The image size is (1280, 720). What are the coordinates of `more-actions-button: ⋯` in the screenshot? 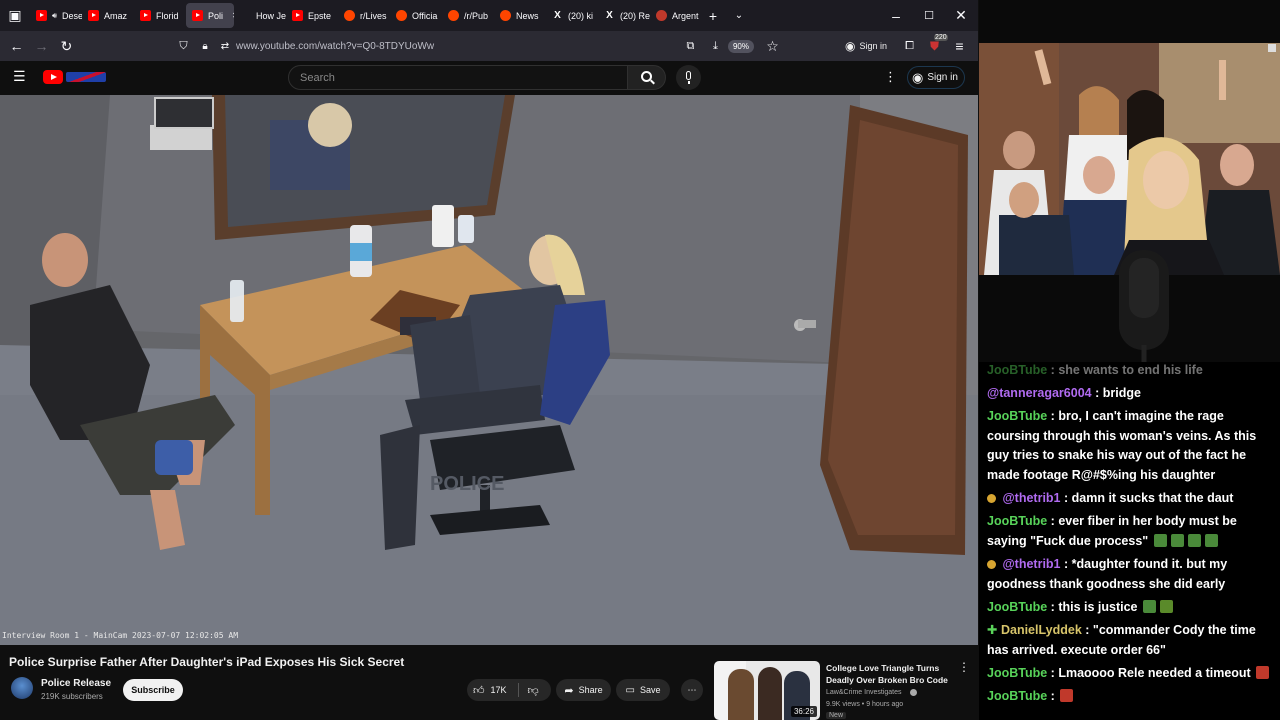 It's located at (692, 690).